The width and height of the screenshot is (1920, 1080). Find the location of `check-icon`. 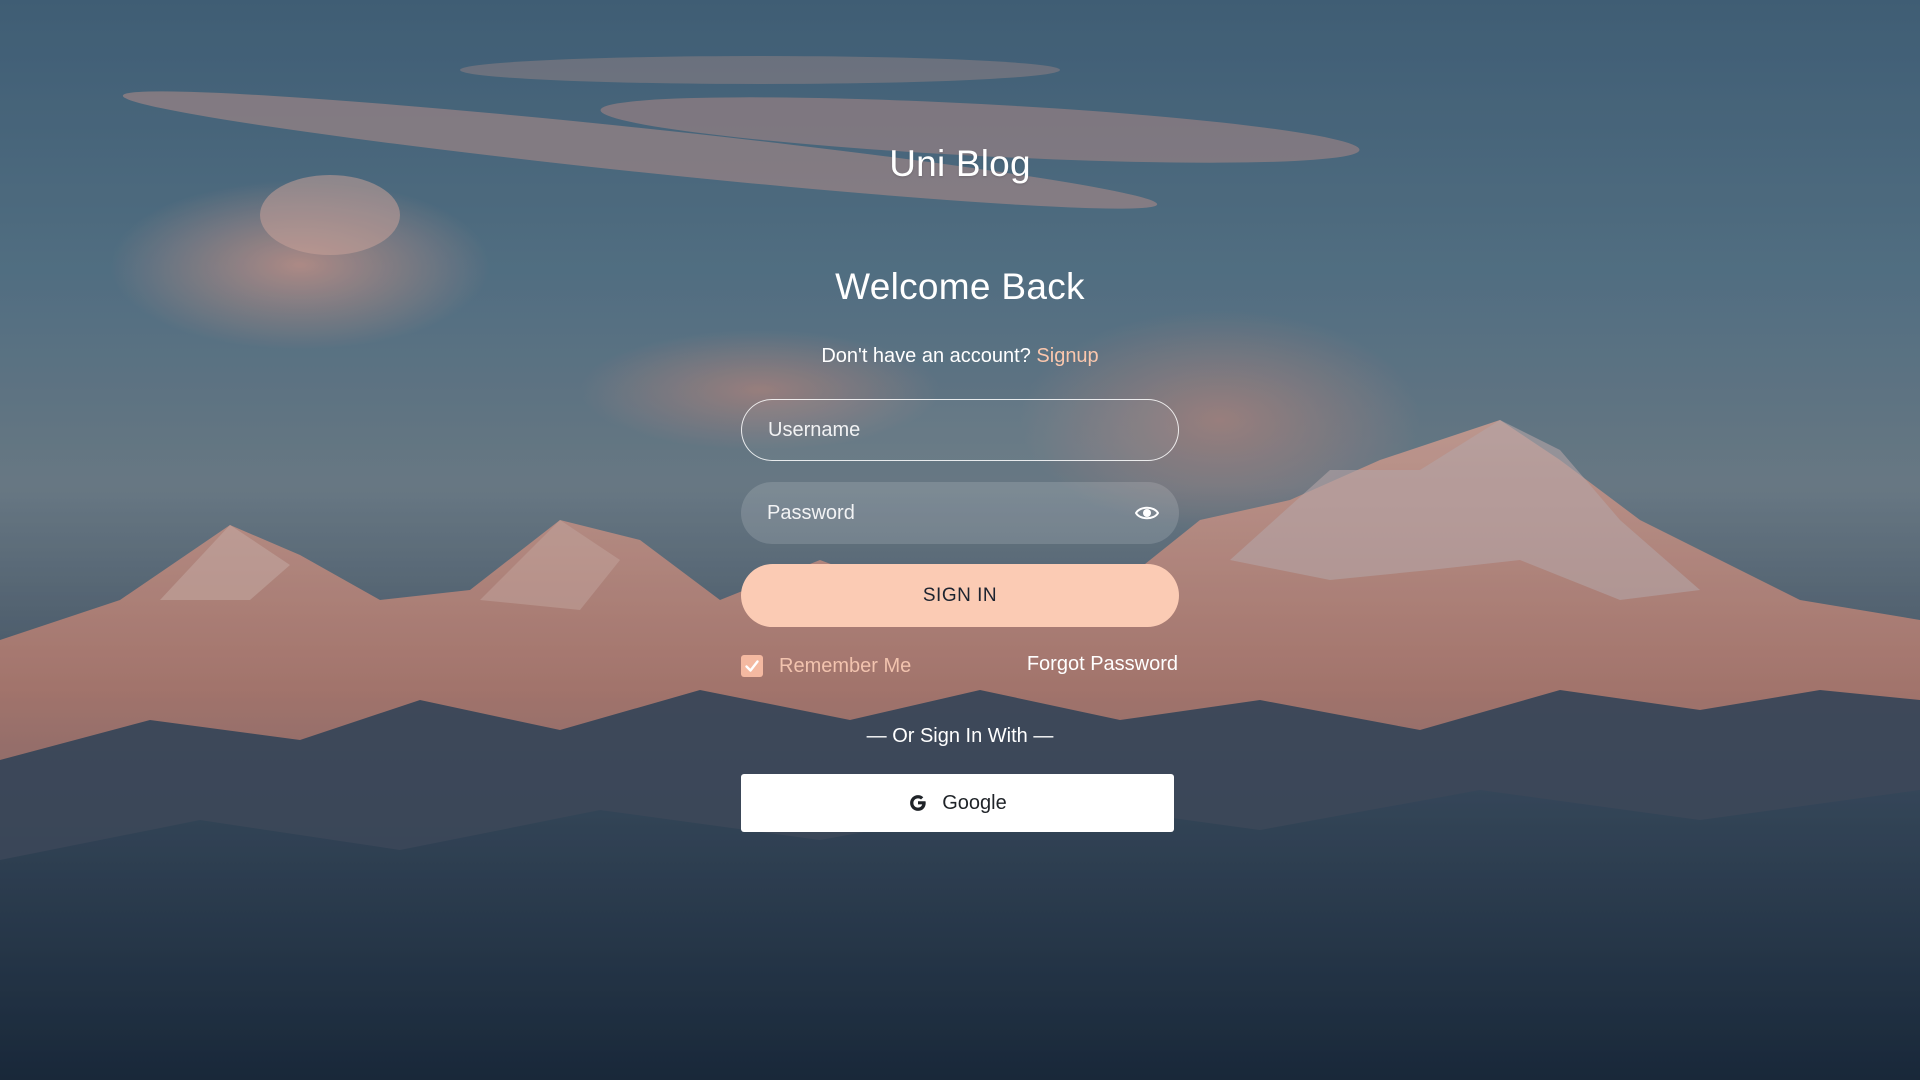

check-icon is located at coordinates (752, 666).